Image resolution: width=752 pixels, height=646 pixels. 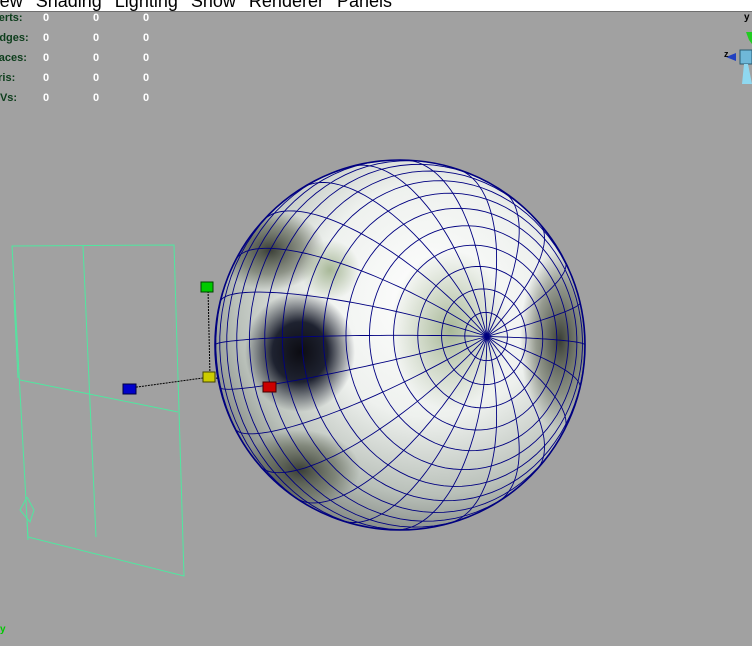 What do you see at coordinates (129, 389) in the screenshot?
I see `manip-z-handle` at bounding box center [129, 389].